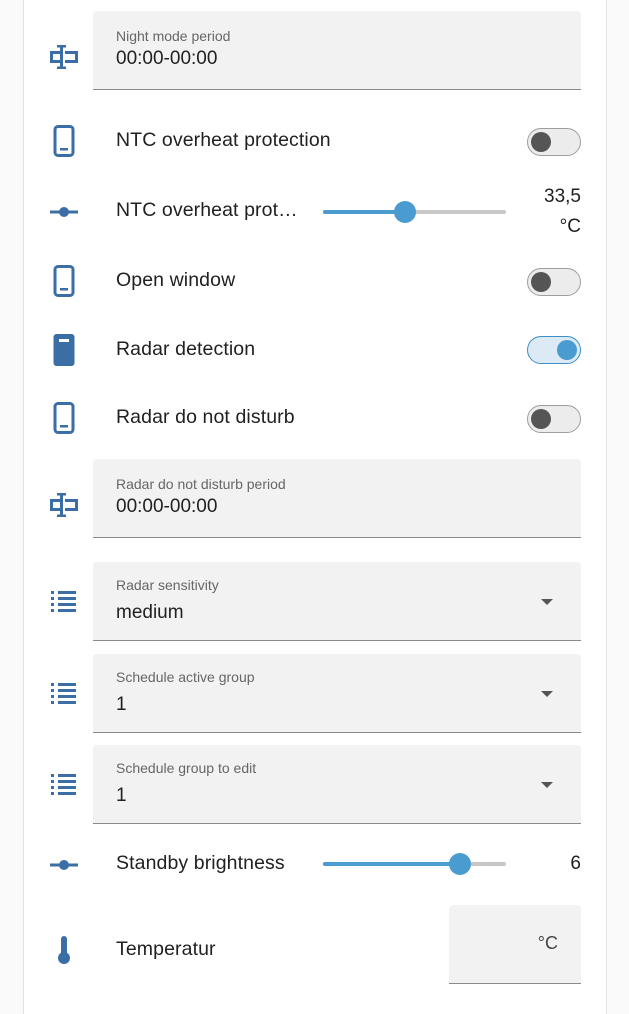 This screenshot has width=629, height=1014. Describe the element at coordinates (337, 498) in the screenshot. I see `radar-dnd-period-field: Radar do not disturb period 00:00-00:00` at that location.